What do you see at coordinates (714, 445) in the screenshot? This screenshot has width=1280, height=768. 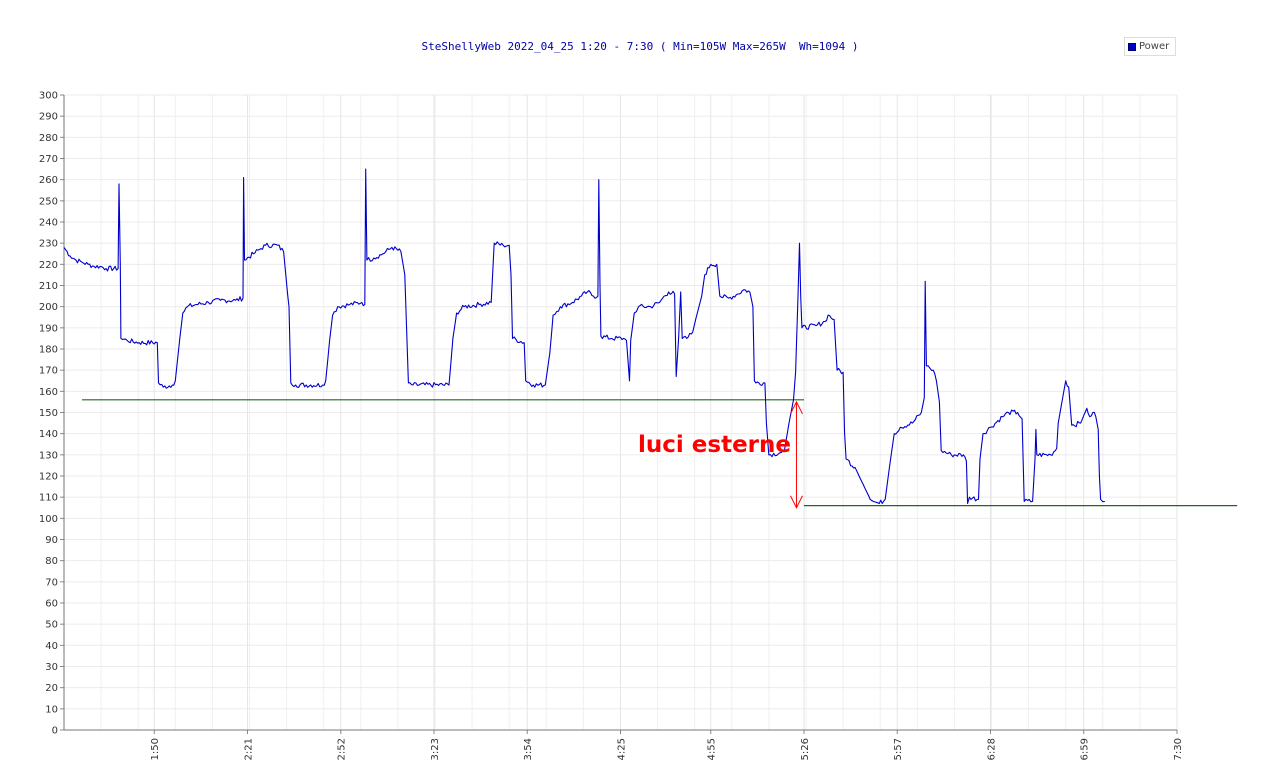 I see `annotation-luci-esterne: luci esterne` at bounding box center [714, 445].